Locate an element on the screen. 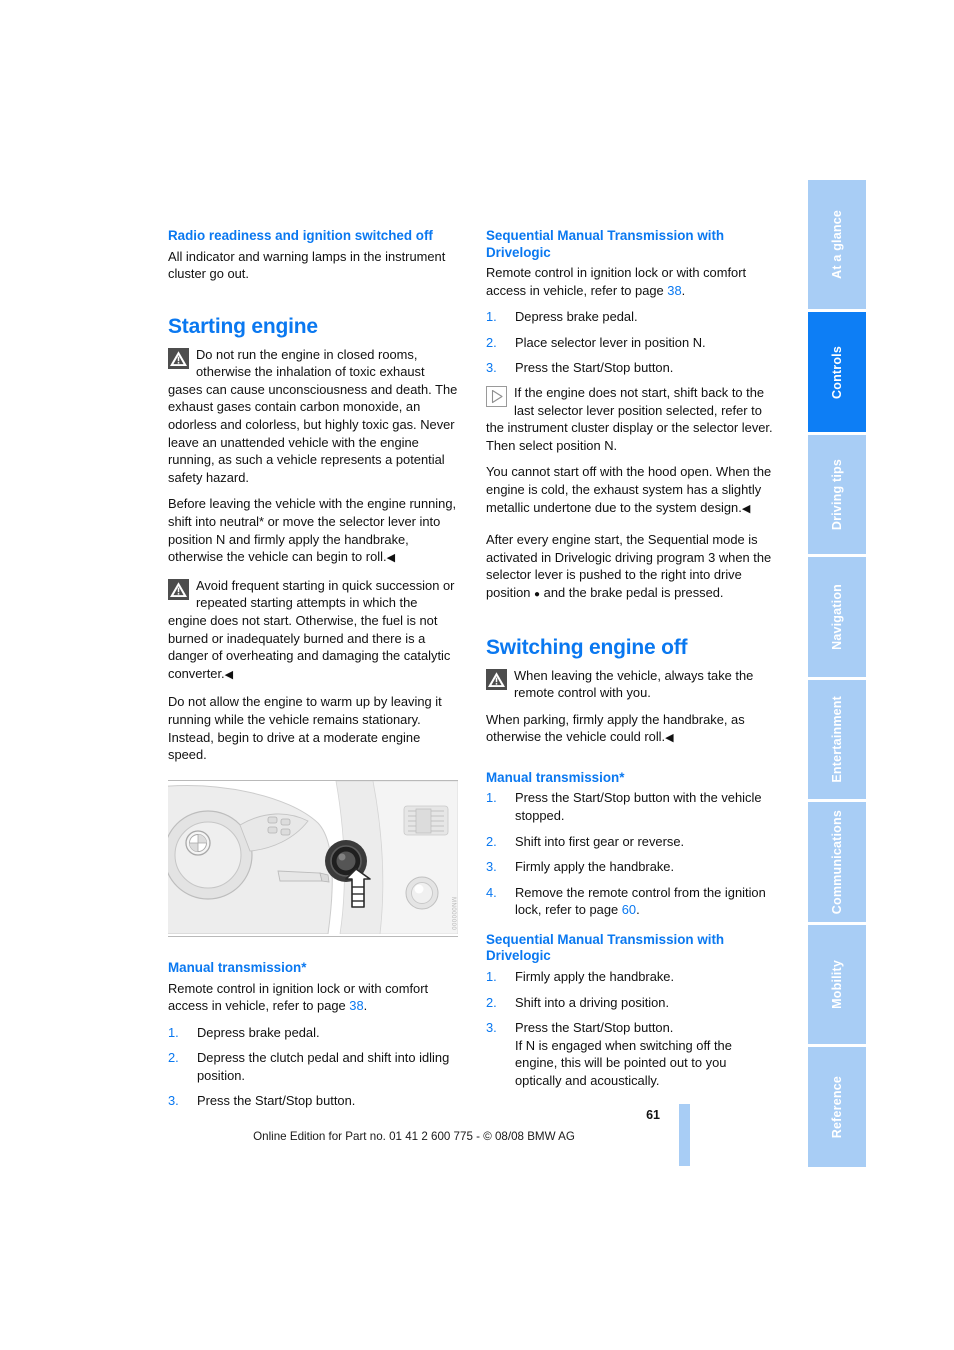 Image resolution: width=954 pixels, height=1350 pixels. heading-manual-transmission-off: Manual transmission* is located at coordinates (555, 777).